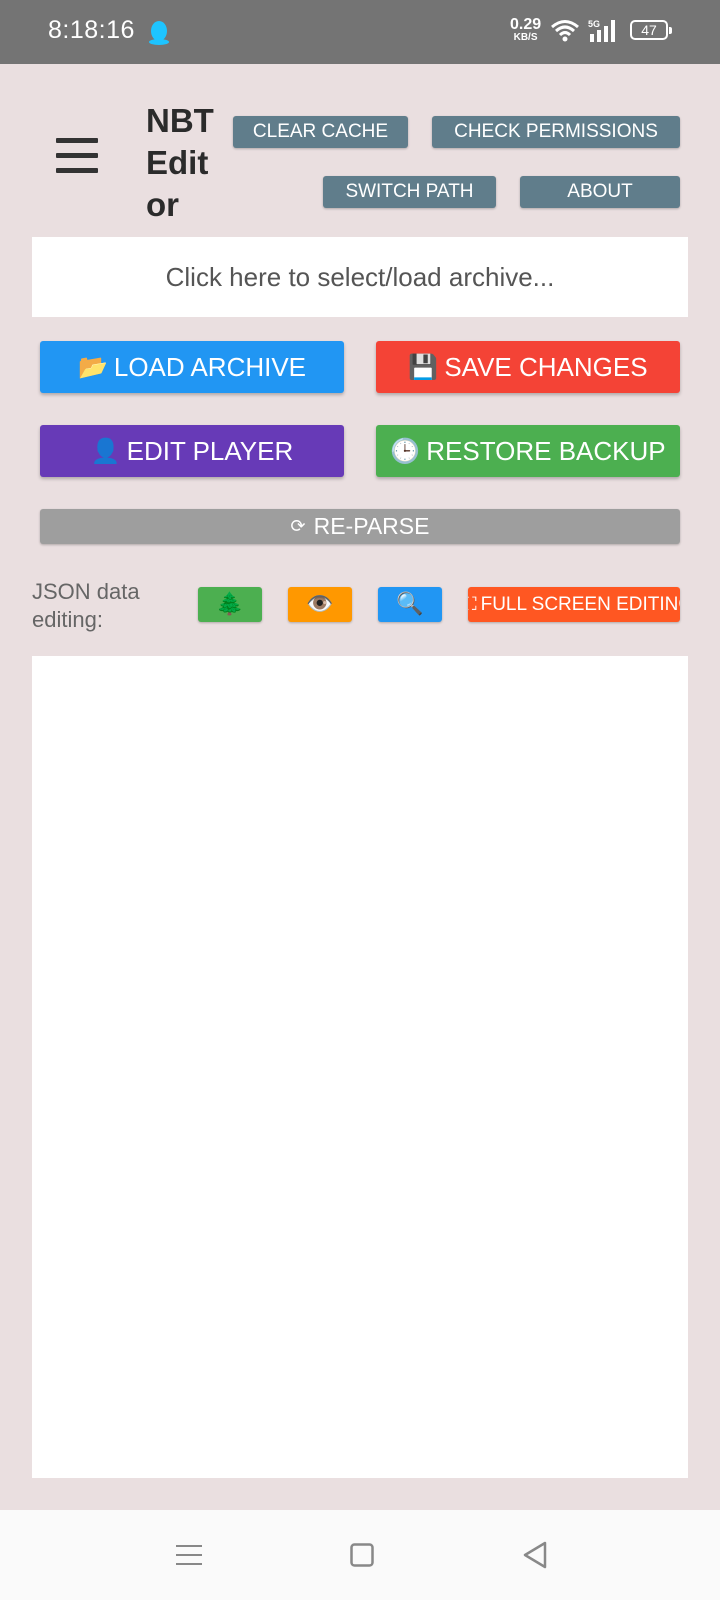 Image resolution: width=720 pixels, height=1600 pixels. I want to click on restore-backup-button: 🕒 RESTORE BACKUP, so click(528, 451).